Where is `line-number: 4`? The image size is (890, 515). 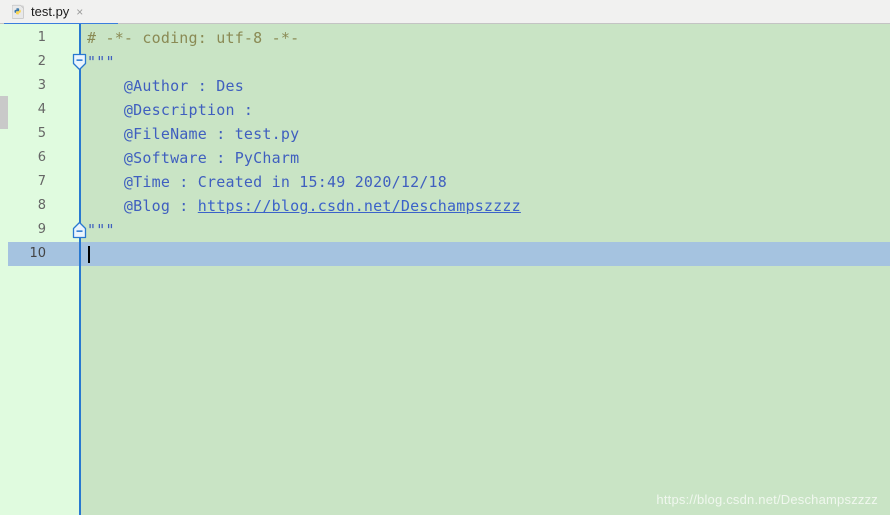
line-number: 4 is located at coordinates (41, 109).